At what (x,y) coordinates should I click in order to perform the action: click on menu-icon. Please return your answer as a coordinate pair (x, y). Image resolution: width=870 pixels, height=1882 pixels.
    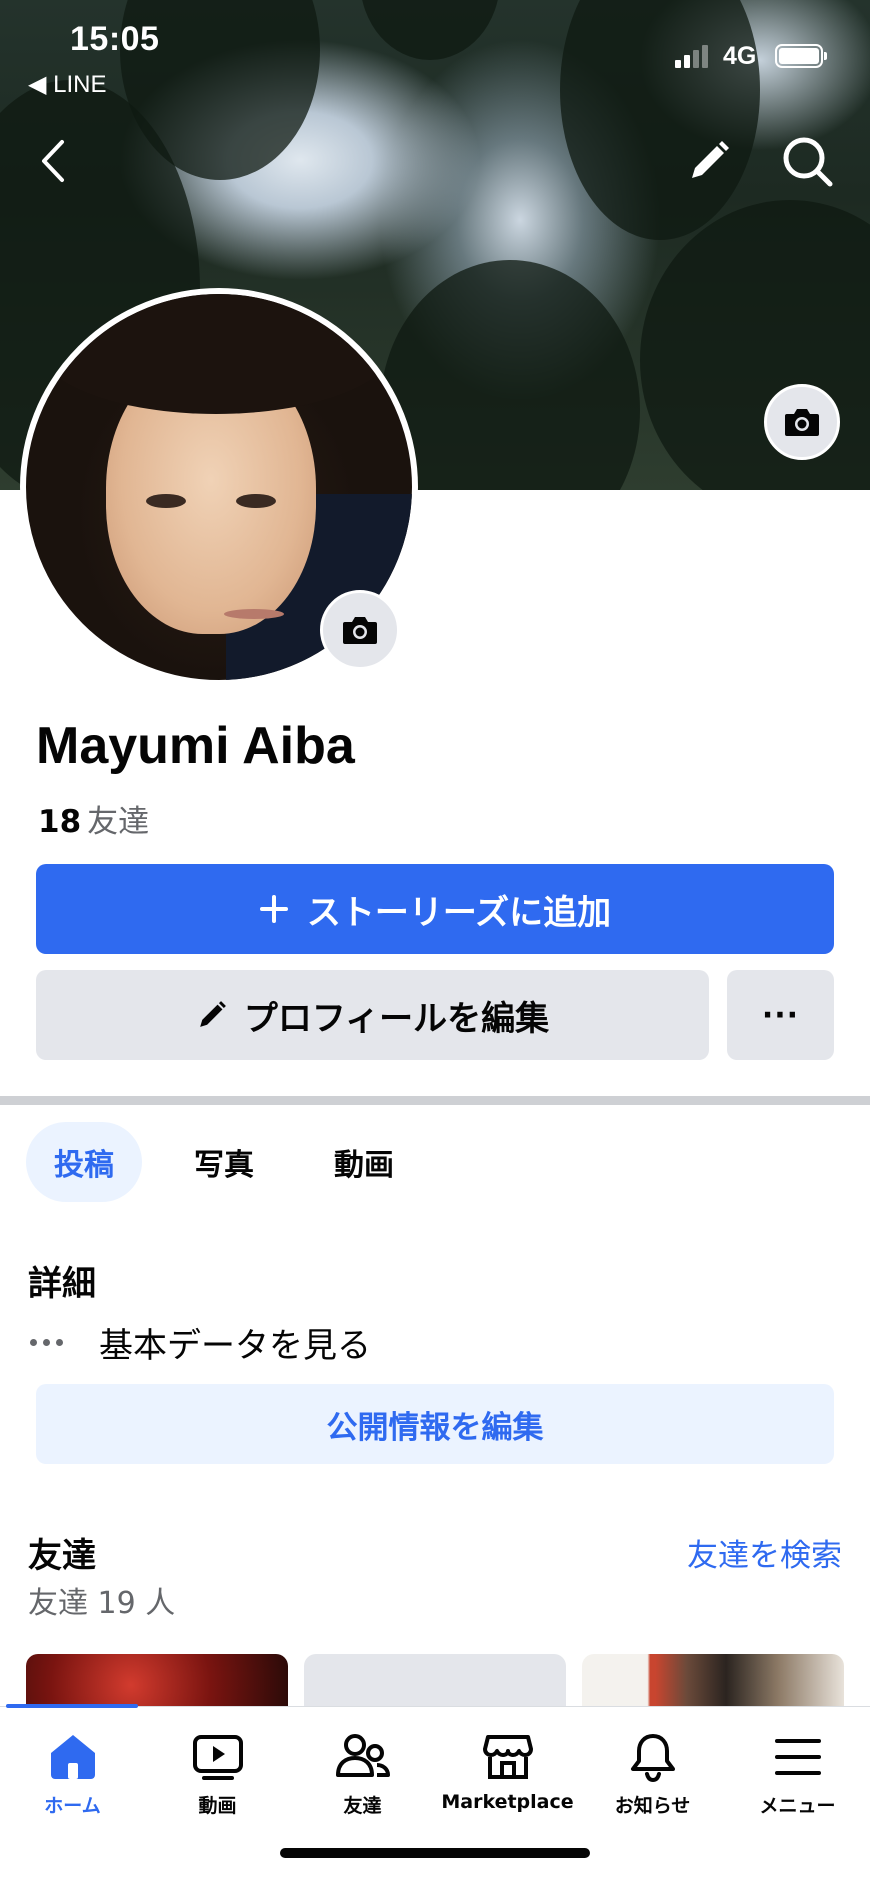
    Looking at the image, I should click on (797, 1757).